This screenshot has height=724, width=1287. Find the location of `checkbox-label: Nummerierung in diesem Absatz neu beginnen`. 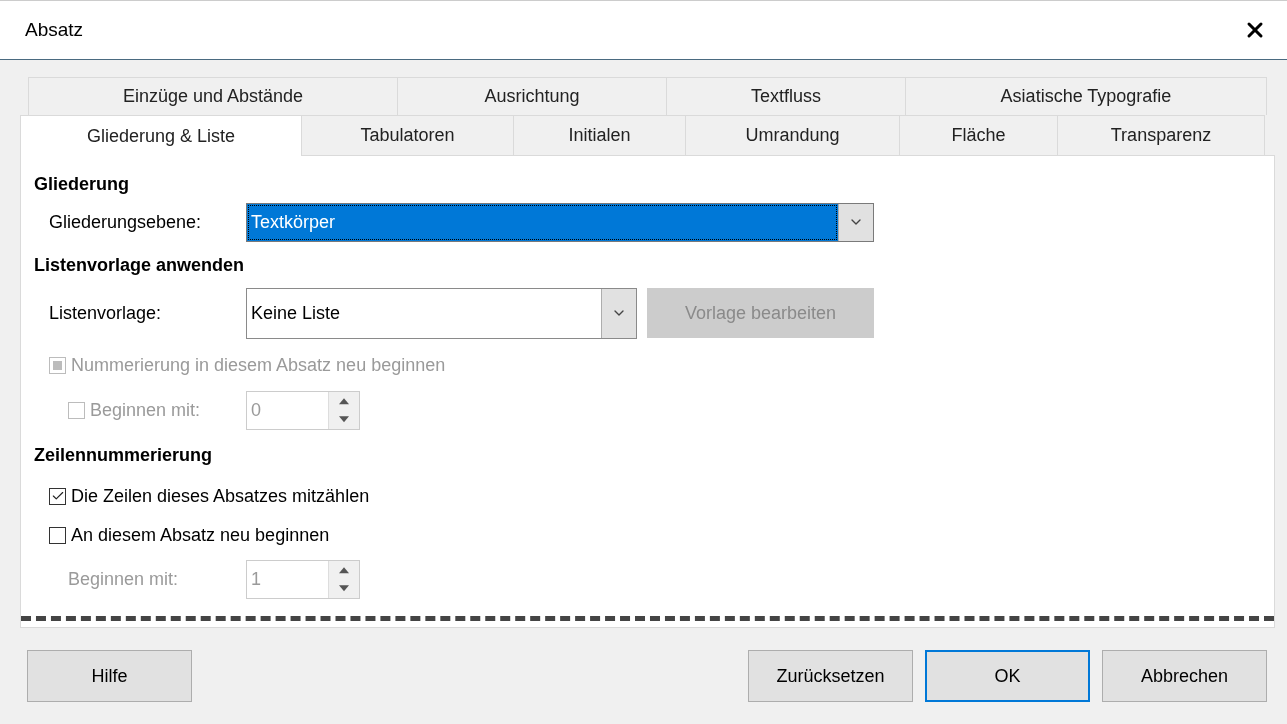

checkbox-label: Nummerierung in diesem Absatz neu beginnen is located at coordinates (258, 365).